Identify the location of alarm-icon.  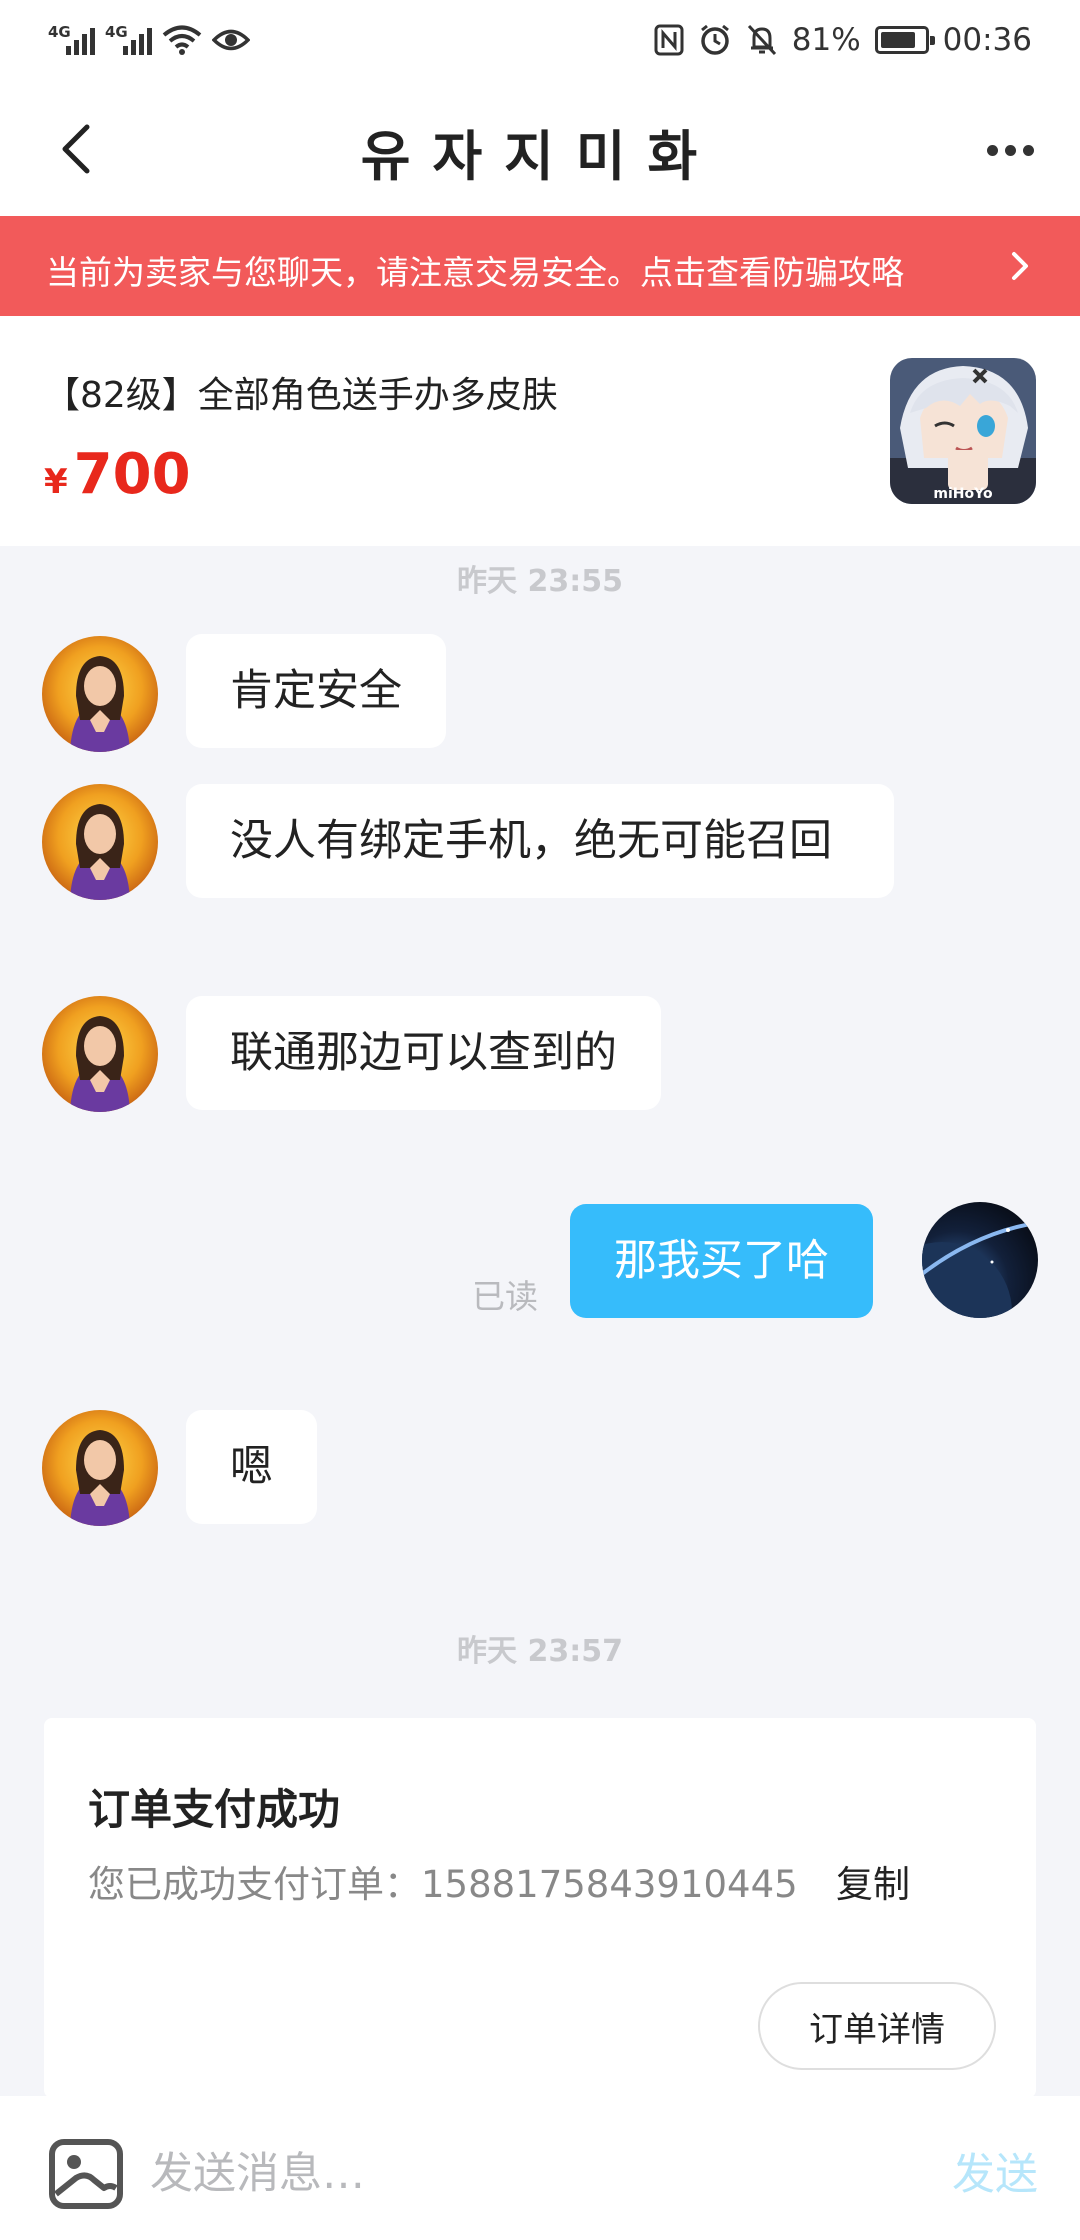
(714, 39).